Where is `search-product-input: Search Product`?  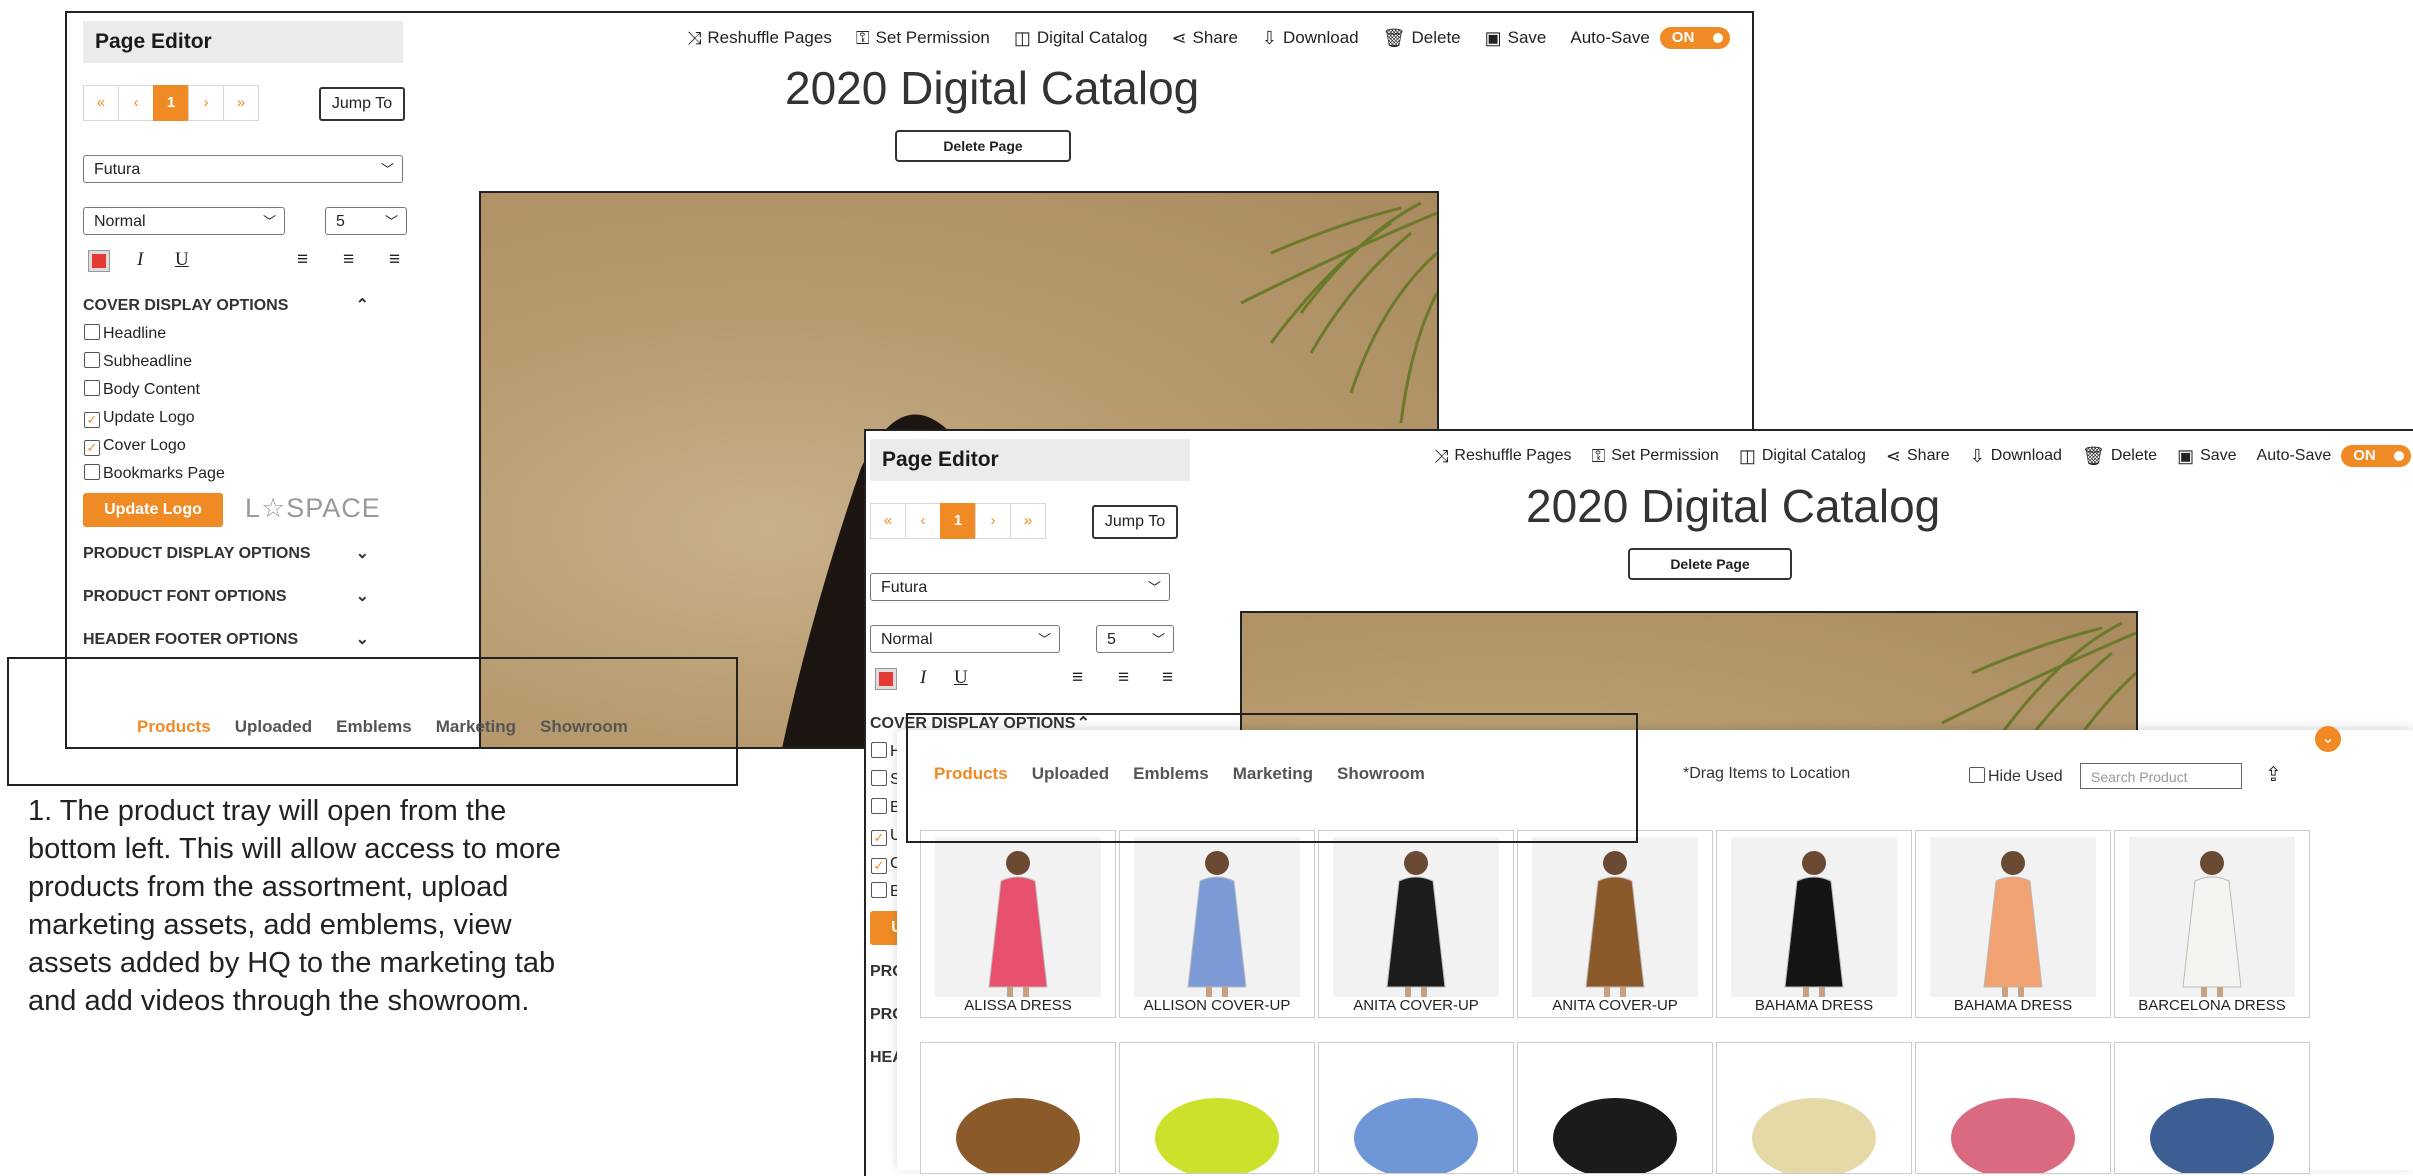
search-product-input: Search Product is located at coordinates (2161, 776).